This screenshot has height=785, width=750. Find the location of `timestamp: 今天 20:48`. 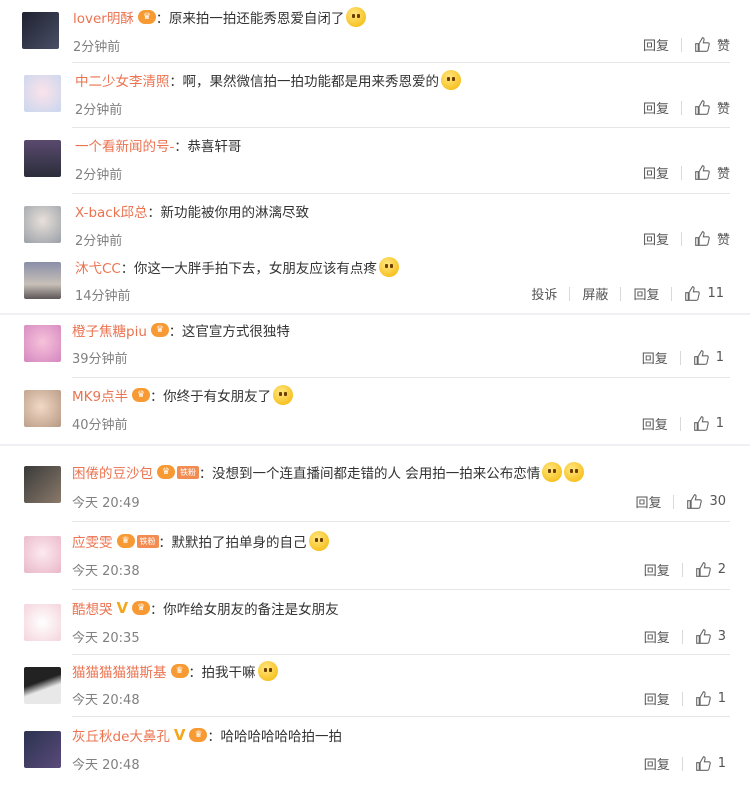

timestamp: 今天 20:48 is located at coordinates (106, 765).